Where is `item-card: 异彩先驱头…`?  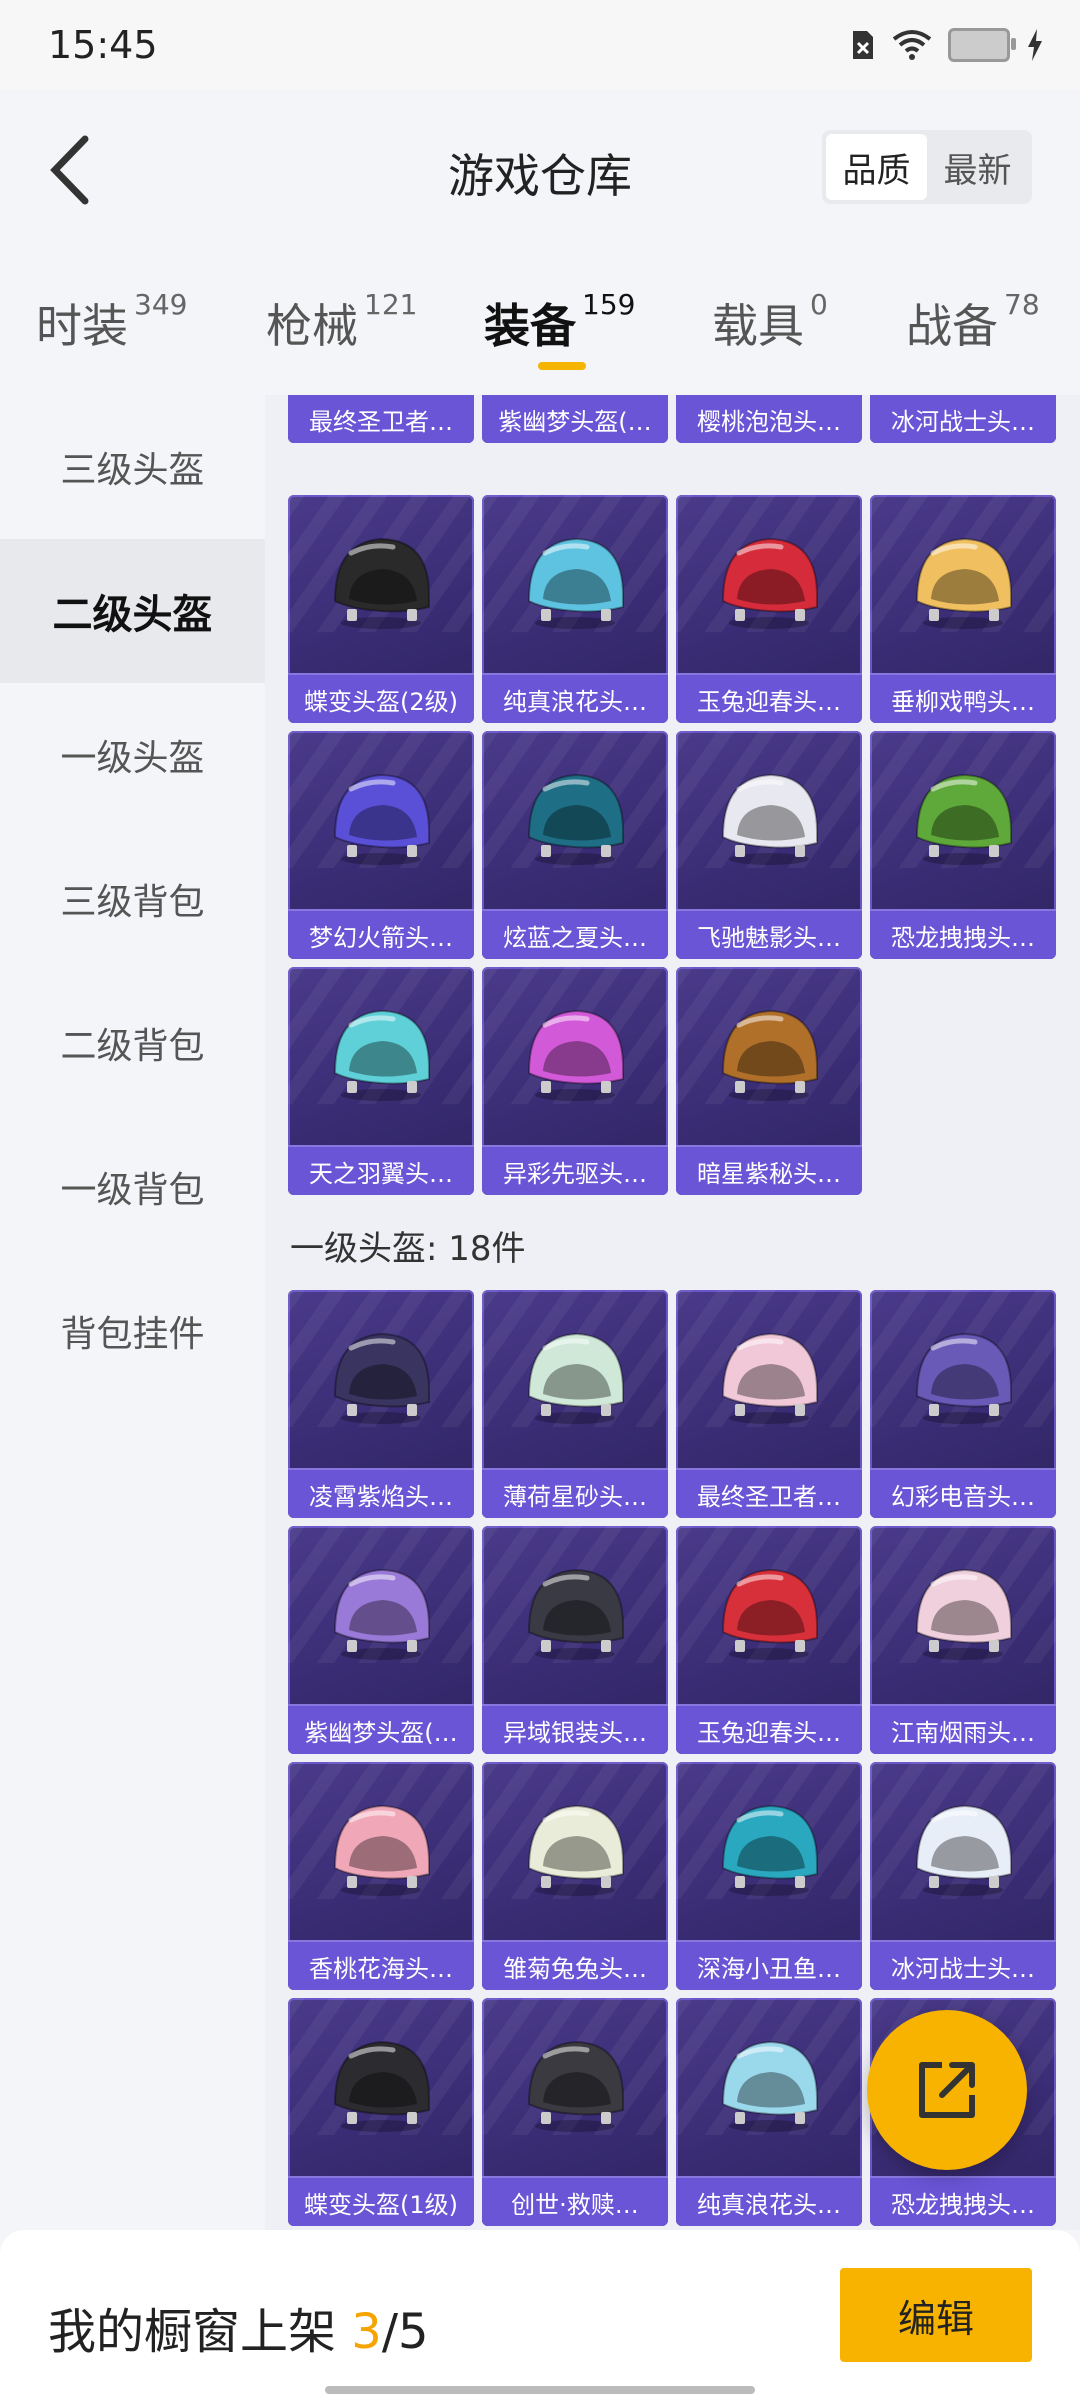 item-card: 异彩先驱头… is located at coordinates (575, 1081).